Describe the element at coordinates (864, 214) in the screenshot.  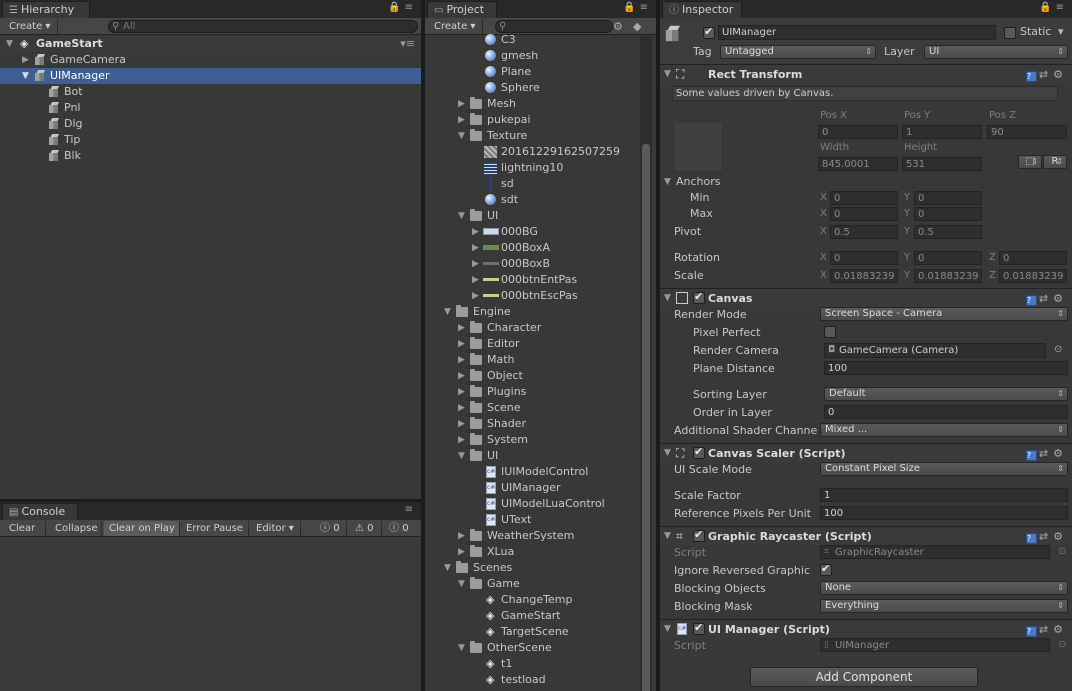
I see `anchor-max-x-field: 0` at that location.